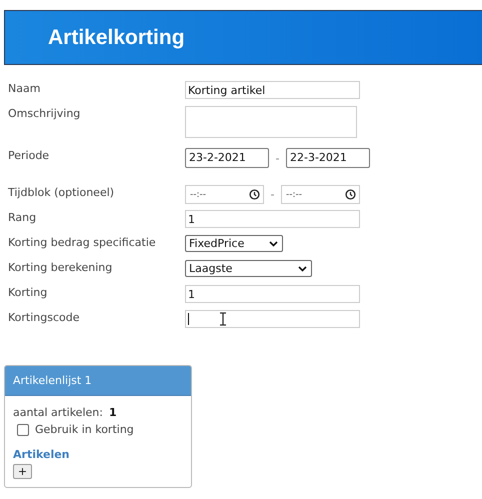 This screenshot has width=482, height=499. I want to click on description-field, so click(271, 122).